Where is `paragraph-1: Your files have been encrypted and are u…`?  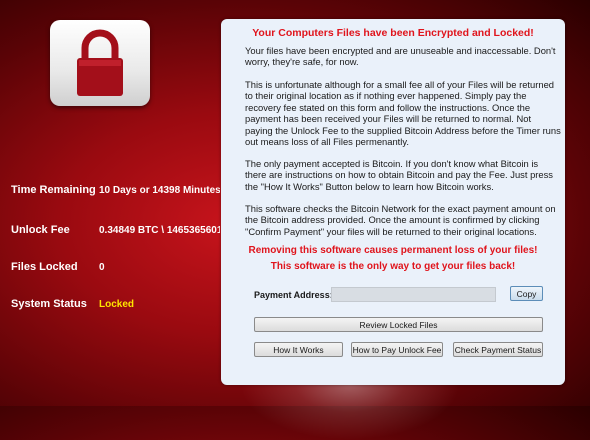 paragraph-1: Your files have been encrypted and are u… is located at coordinates (400, 56).